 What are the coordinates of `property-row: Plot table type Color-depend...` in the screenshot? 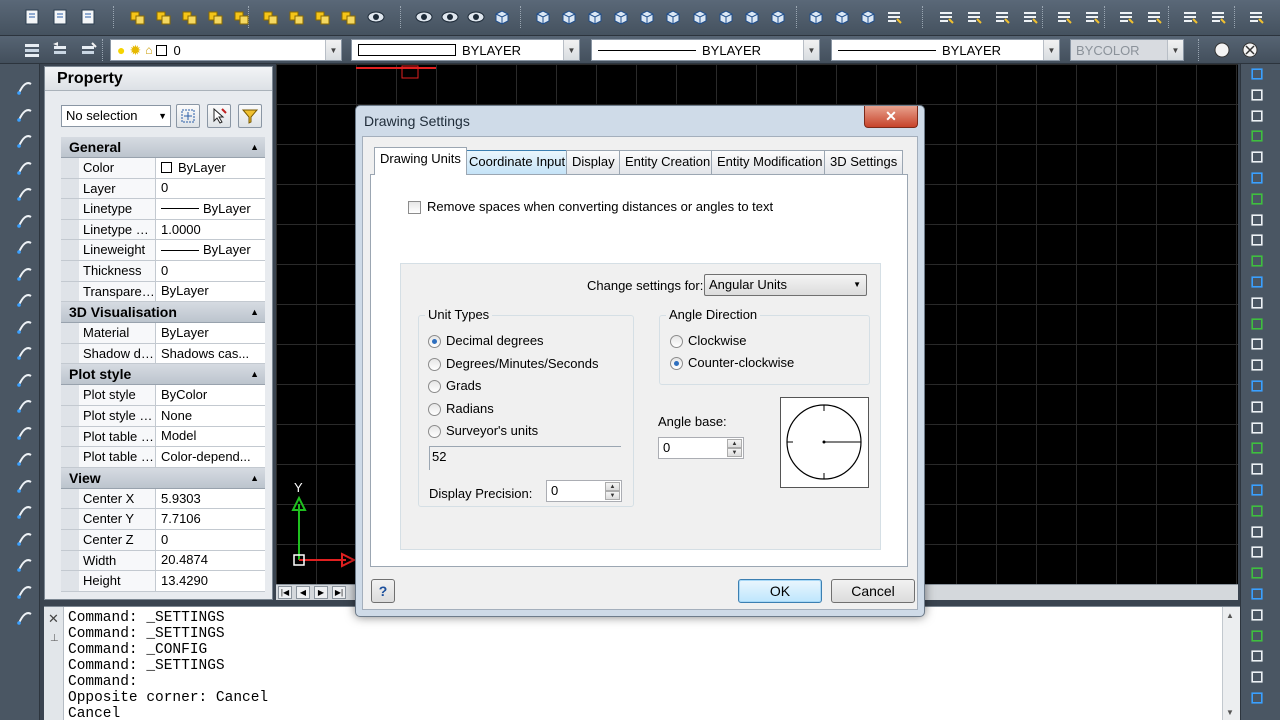 It's located at (163, 457).